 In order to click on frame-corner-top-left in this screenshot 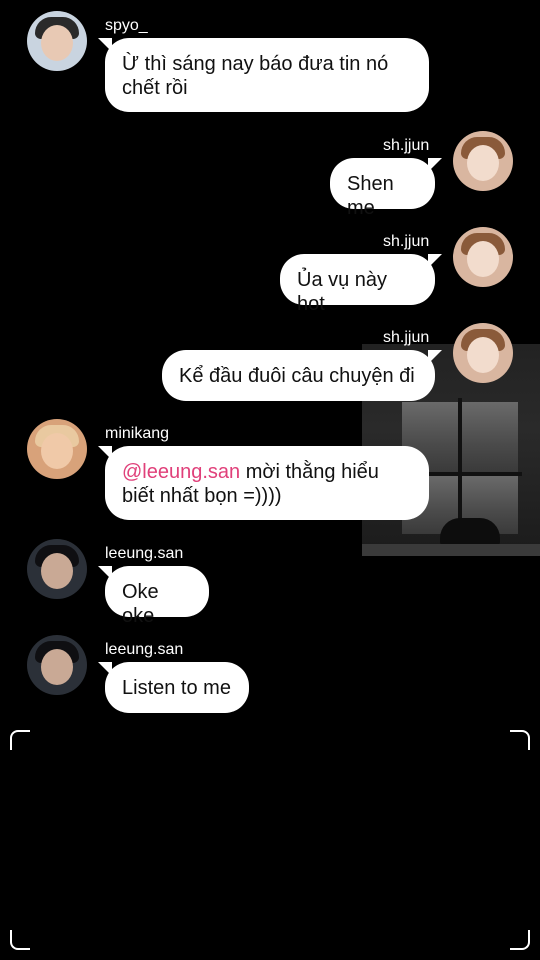, I will do `click(20, 740)`.